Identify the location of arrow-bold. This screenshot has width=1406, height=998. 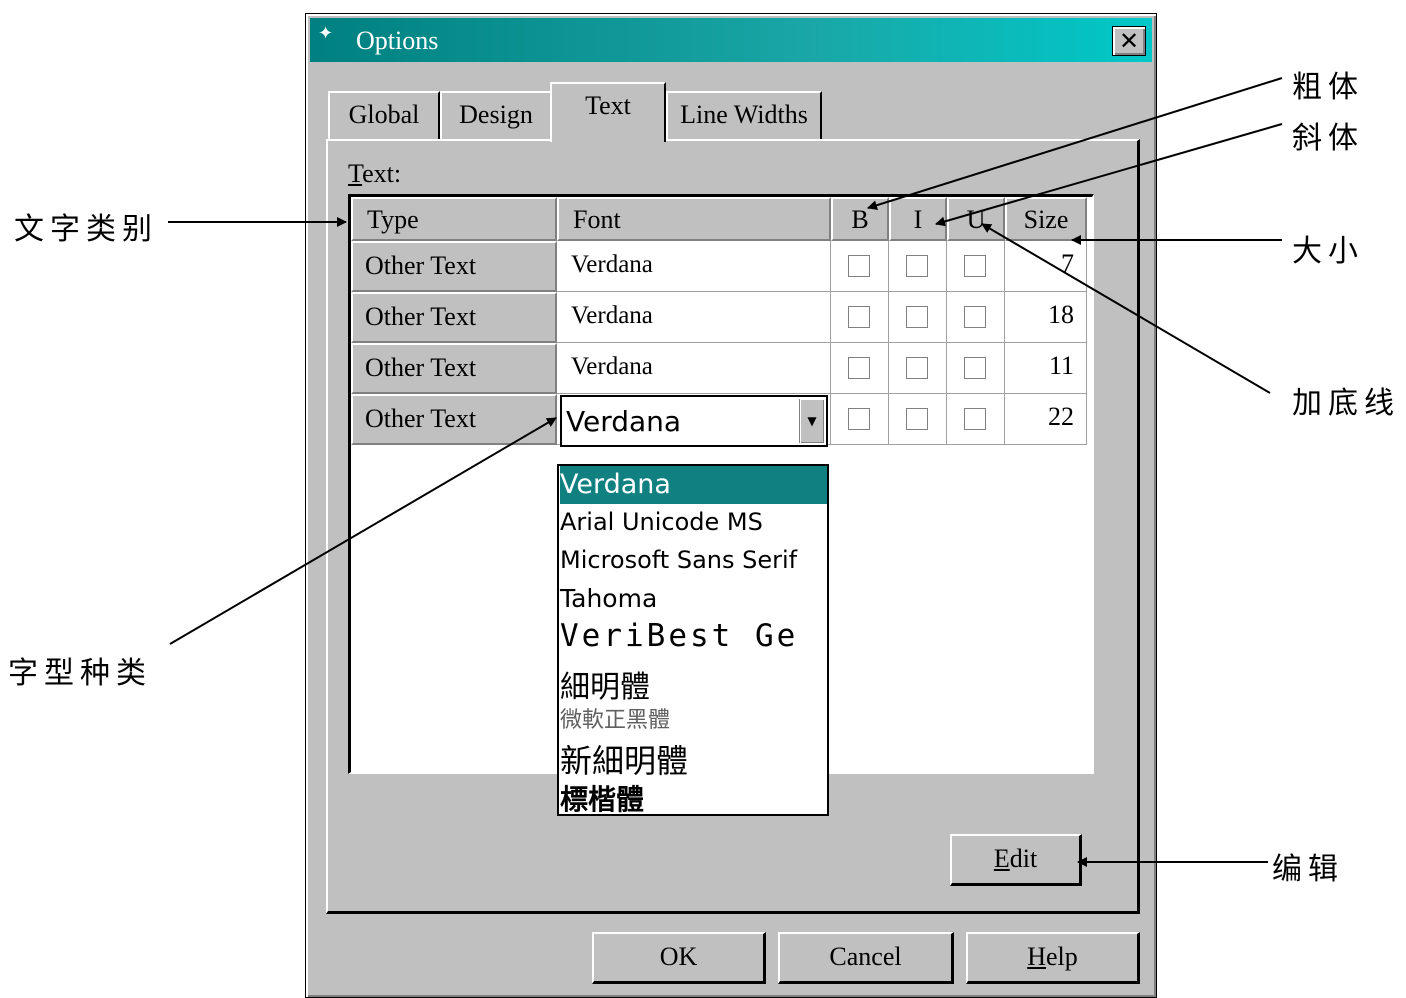
(1075, 144).